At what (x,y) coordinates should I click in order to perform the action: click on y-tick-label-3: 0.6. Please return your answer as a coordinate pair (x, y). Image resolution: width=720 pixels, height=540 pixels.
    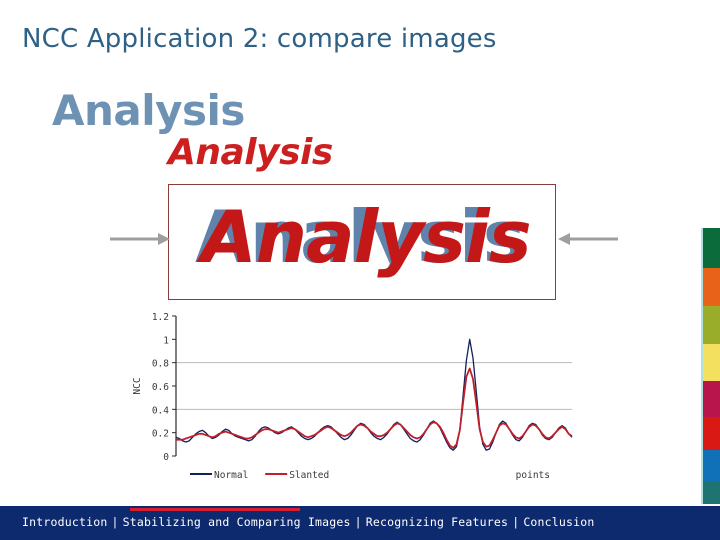
    Looking at the image, I should click on (160, 387).